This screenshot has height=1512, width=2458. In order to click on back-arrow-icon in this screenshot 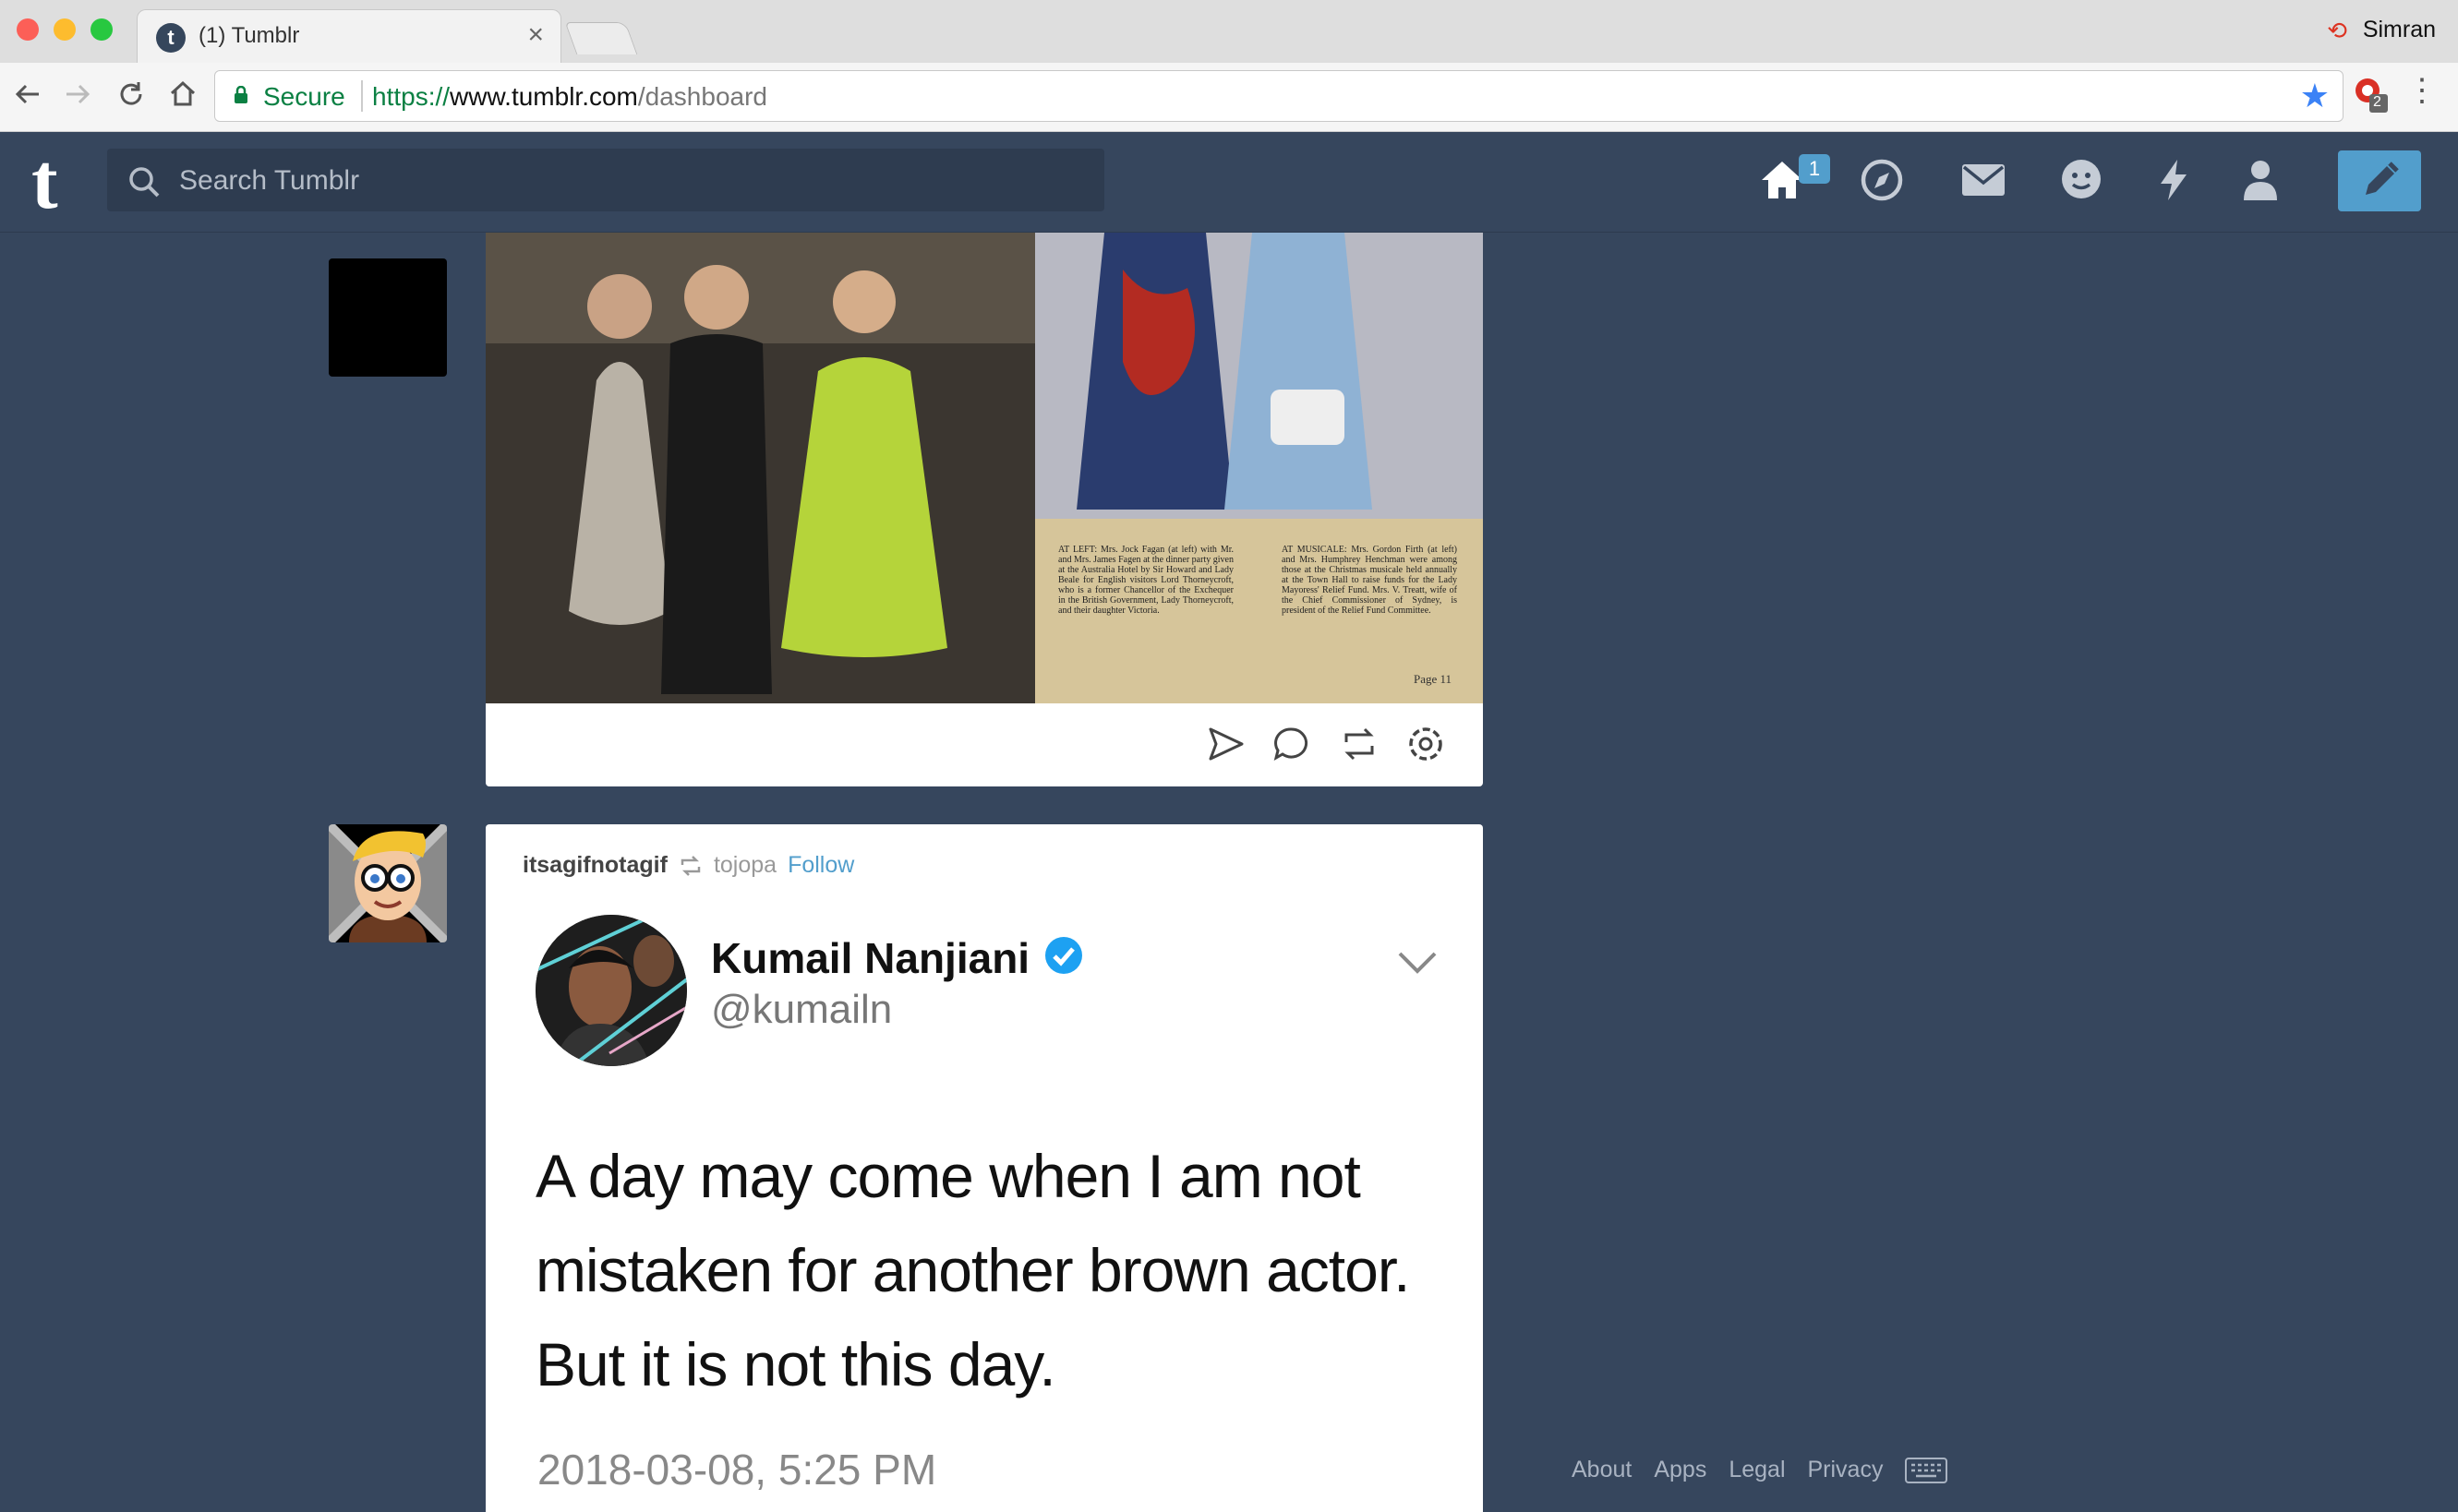, I will do `click(27, 94)`.